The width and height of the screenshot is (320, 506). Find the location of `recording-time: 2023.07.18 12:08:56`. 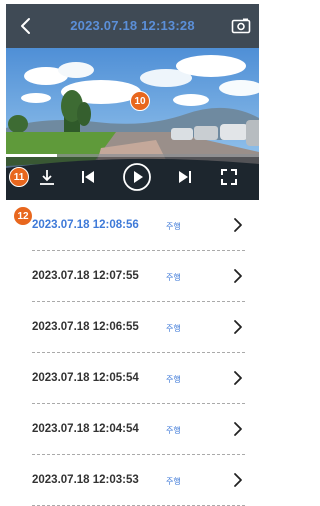

recording-time: 2023.07.18 12:08:56 is located at coordinates (85, 225).